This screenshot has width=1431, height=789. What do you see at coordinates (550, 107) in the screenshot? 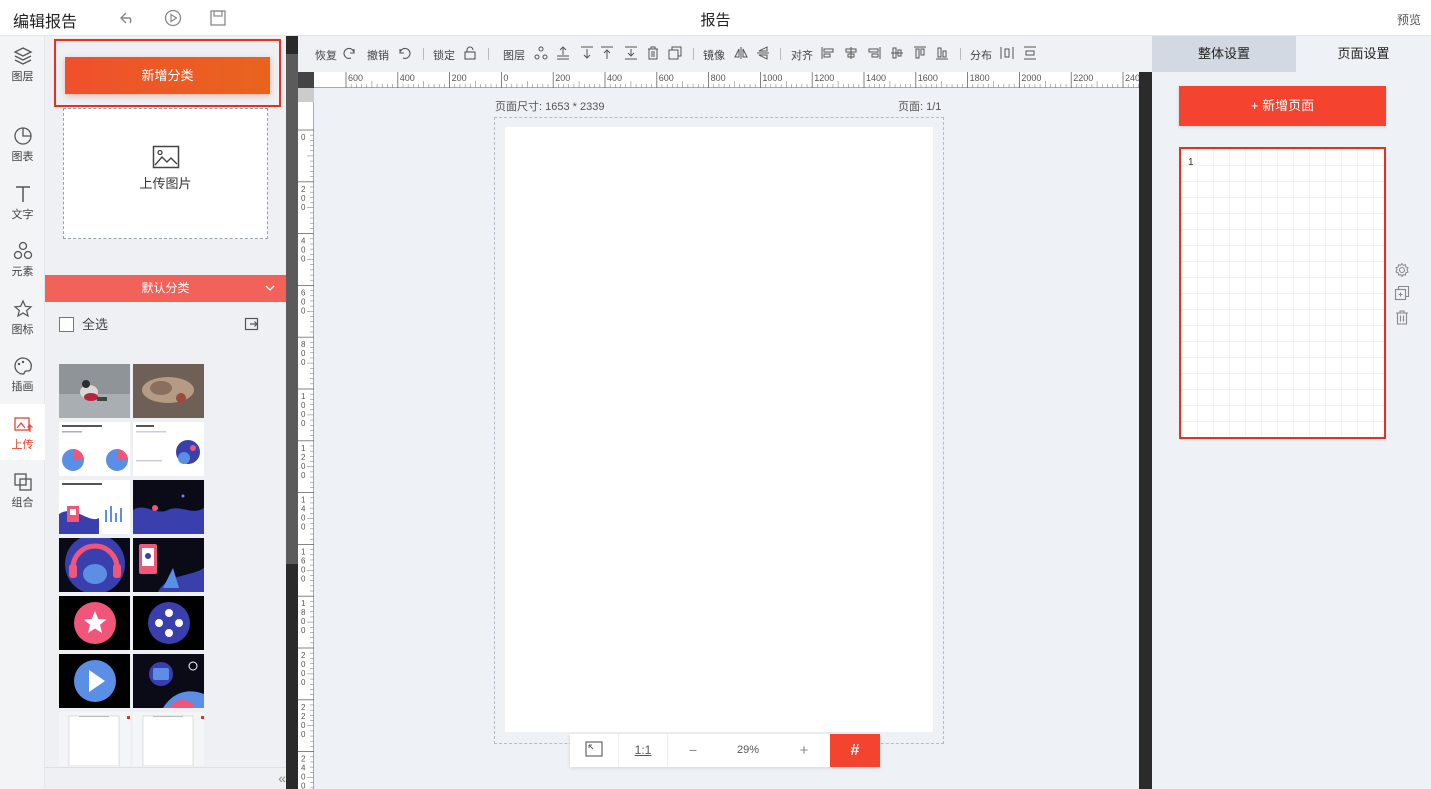
I see `page-size-label: 页面尺寸: 1653 * 2339` at bounding box center [550, 107].